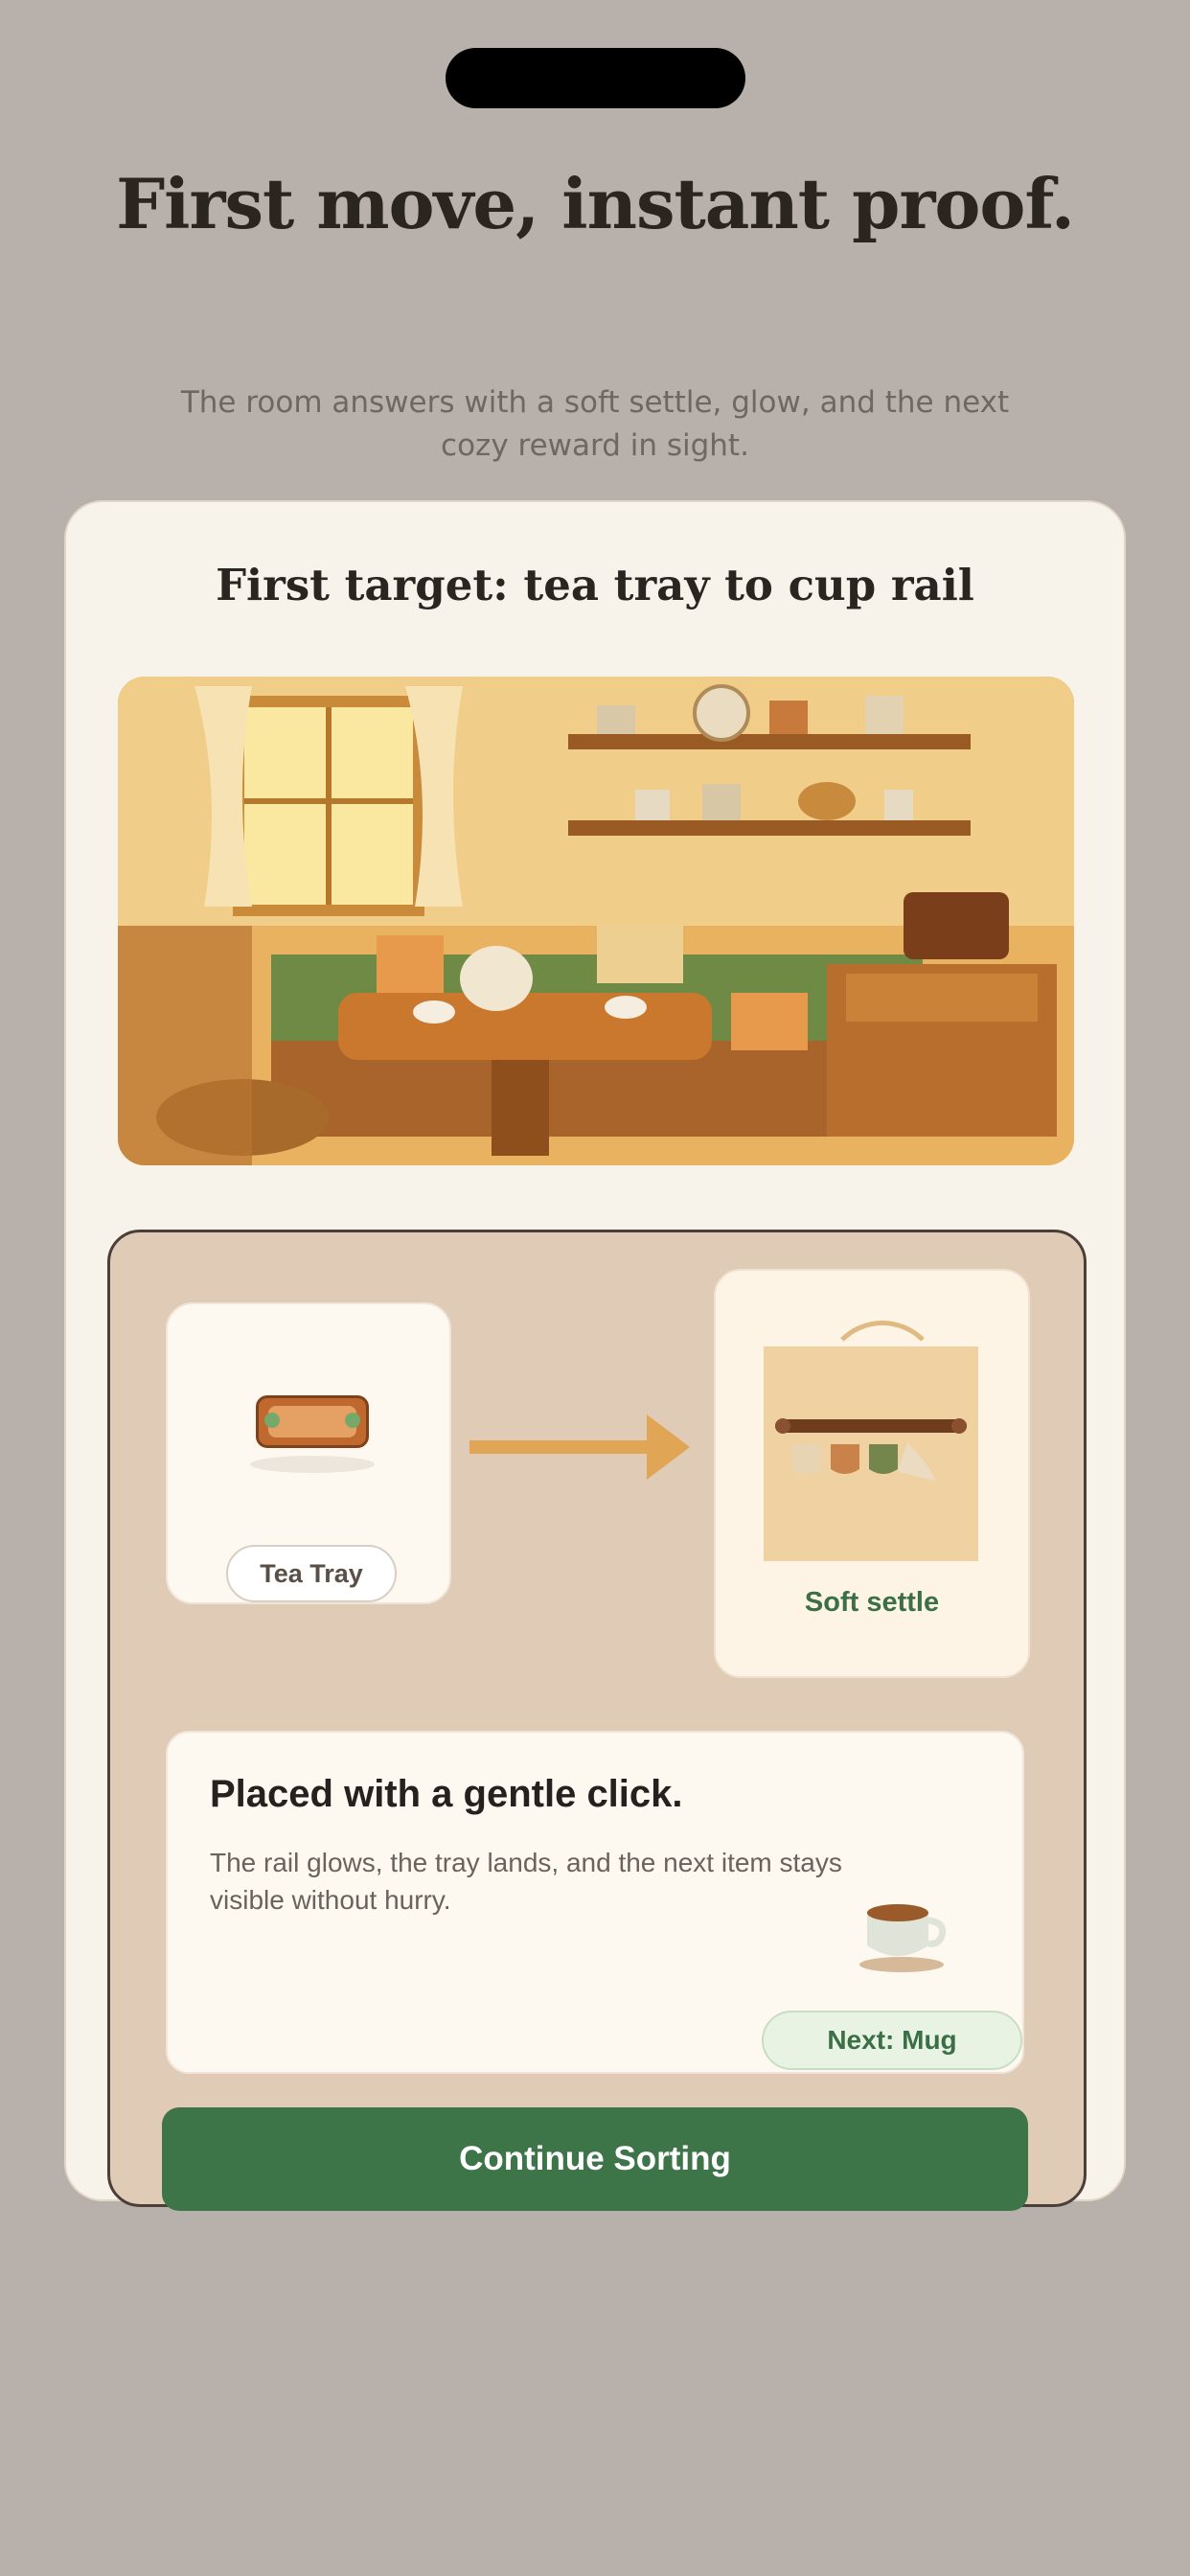  What do you see at coordinates (595, 585) in the screenshot?
I see `card-title: First target: tea tray to cup rail` at bounding box center [595, 585].